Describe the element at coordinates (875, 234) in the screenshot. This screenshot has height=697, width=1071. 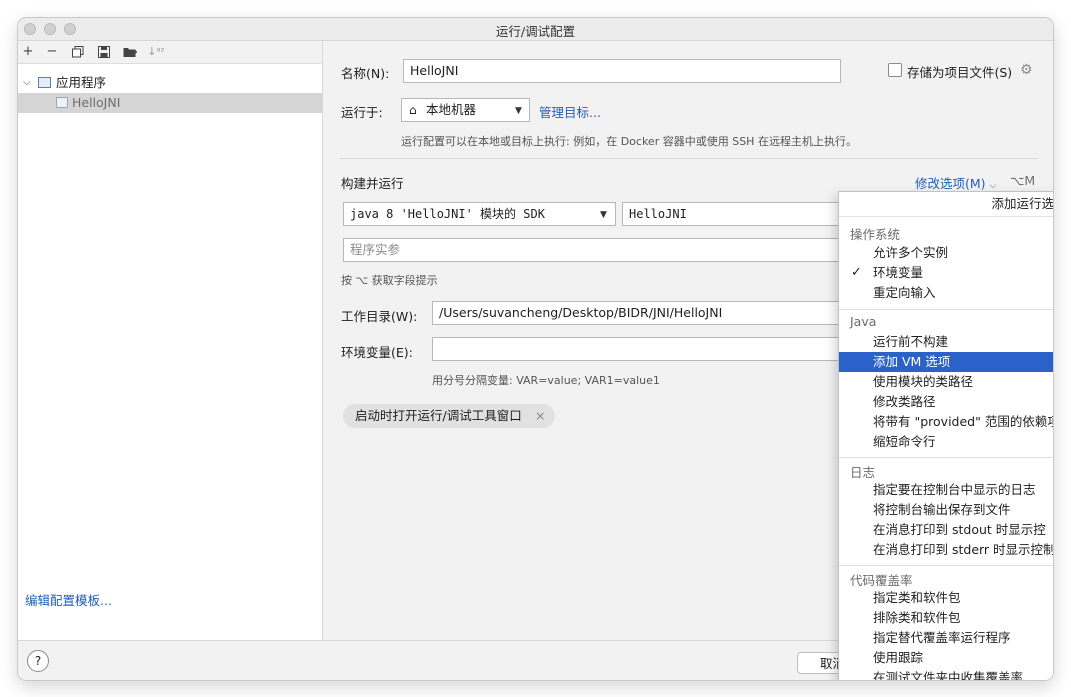
I see `group-os: 操作系统` at that location.